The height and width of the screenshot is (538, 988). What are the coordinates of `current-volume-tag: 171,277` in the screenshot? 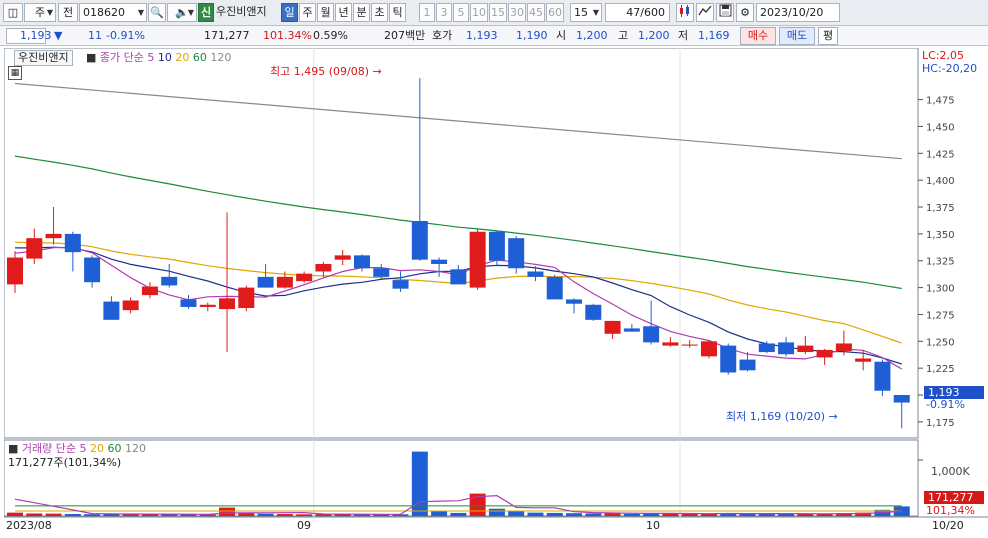 It's located at (954, 497).